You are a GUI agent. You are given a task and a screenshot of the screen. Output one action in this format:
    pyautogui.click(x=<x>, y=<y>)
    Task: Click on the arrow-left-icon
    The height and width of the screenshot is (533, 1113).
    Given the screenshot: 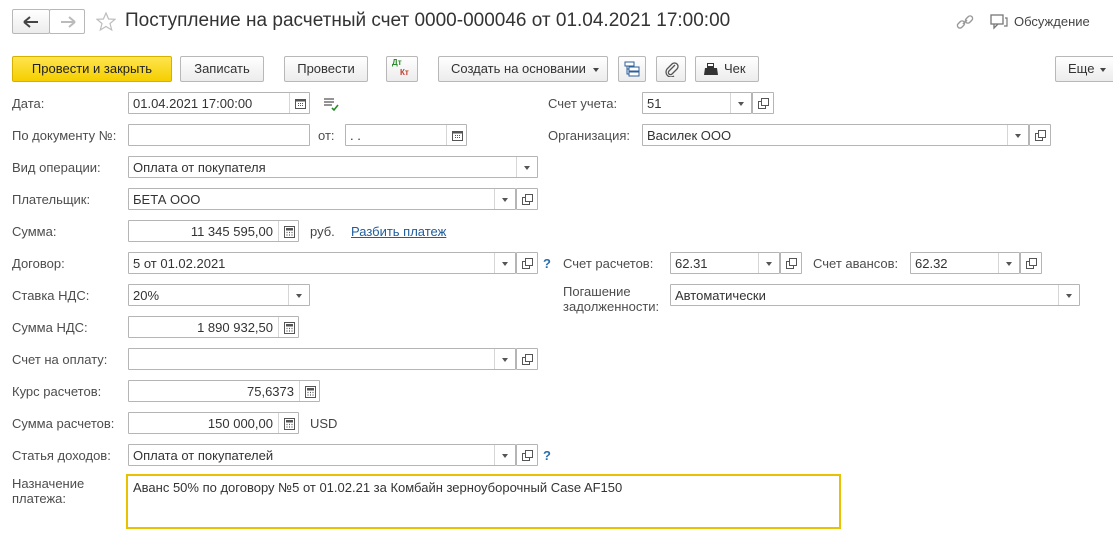 What is the action you would take?
    pyautogui.click(x=30, y=22)
    